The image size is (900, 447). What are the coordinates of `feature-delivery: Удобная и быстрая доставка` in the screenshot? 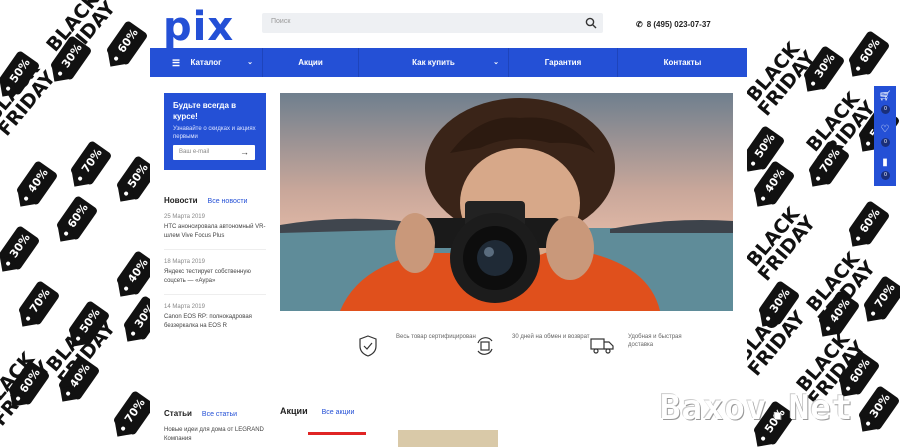 It's located at (650, 349).